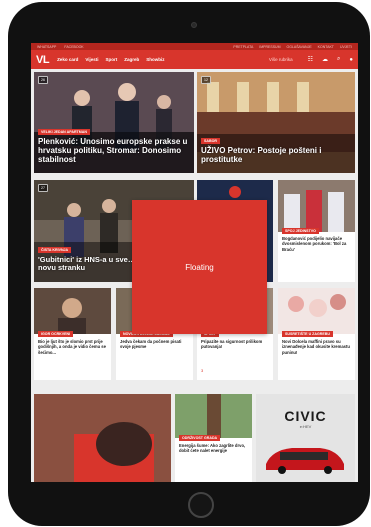  Describe the element at coordinates (305, 416) in the screenshot. I see `ad-brand: CIVIC` at that location.